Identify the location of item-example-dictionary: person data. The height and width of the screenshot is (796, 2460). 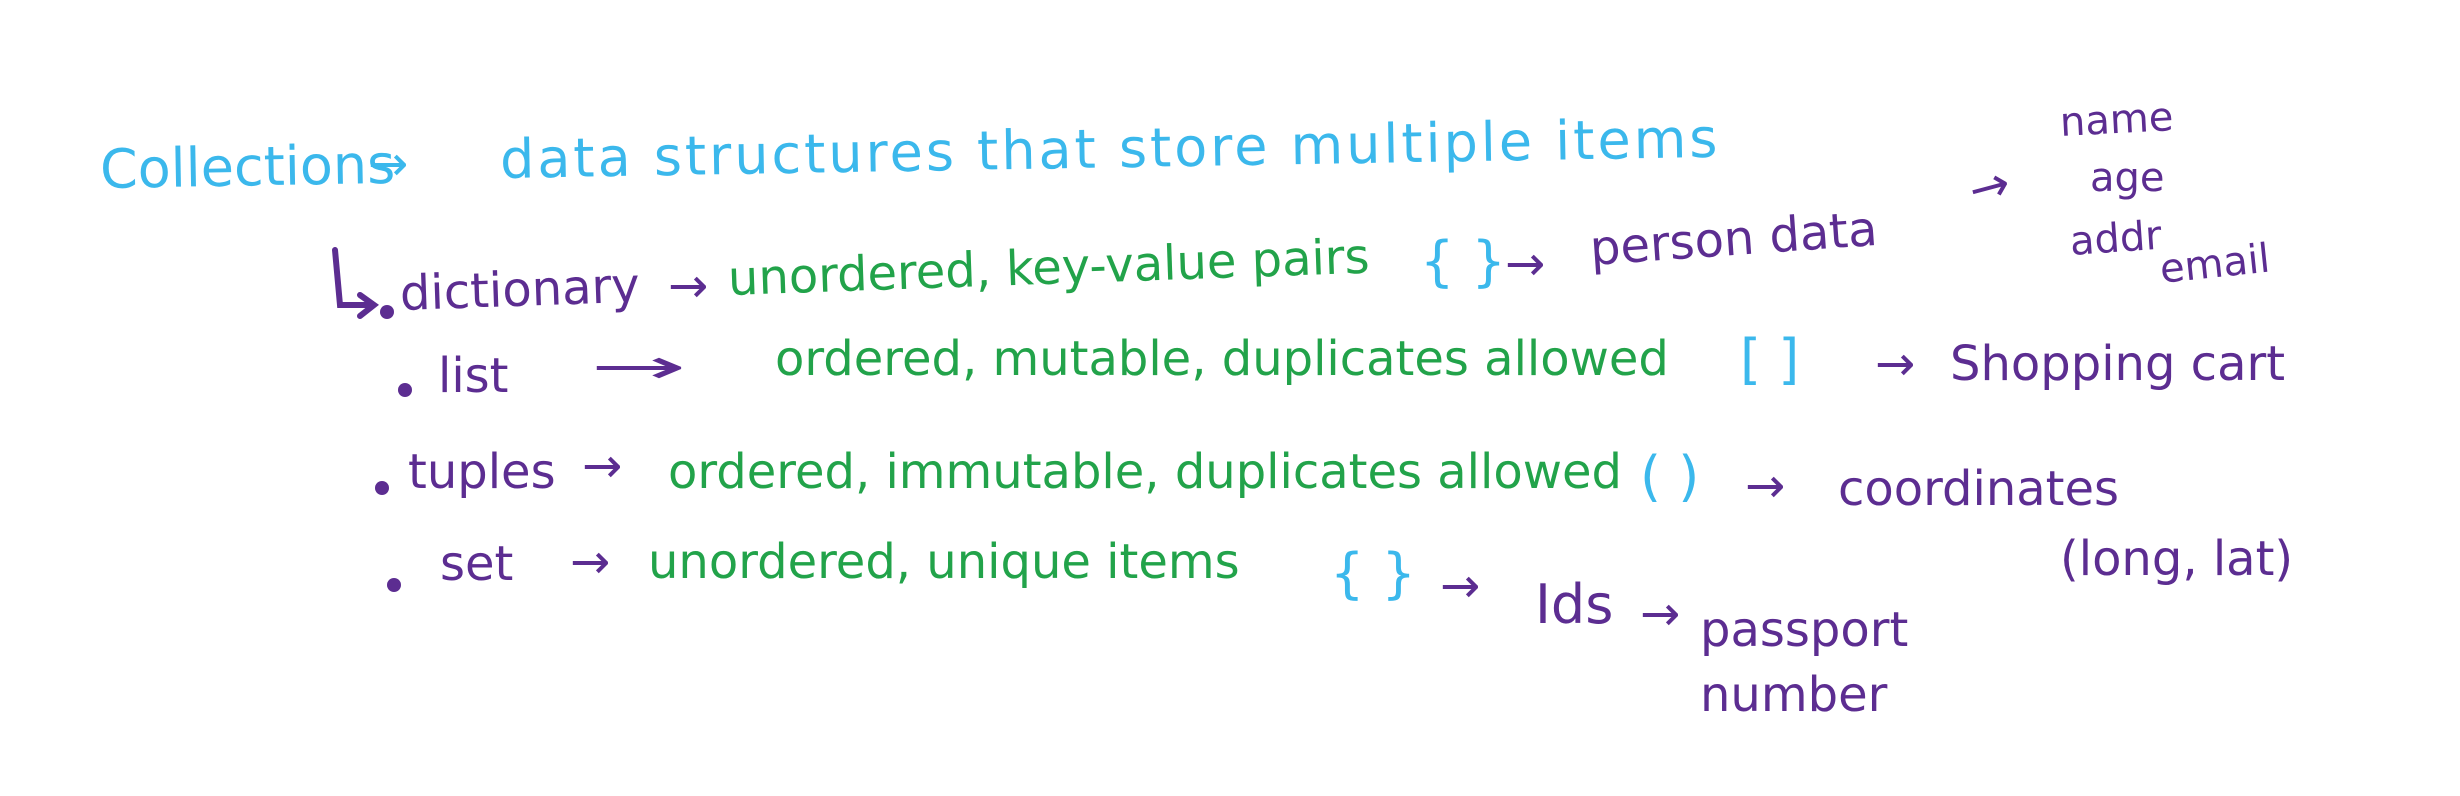
(1734, 238).